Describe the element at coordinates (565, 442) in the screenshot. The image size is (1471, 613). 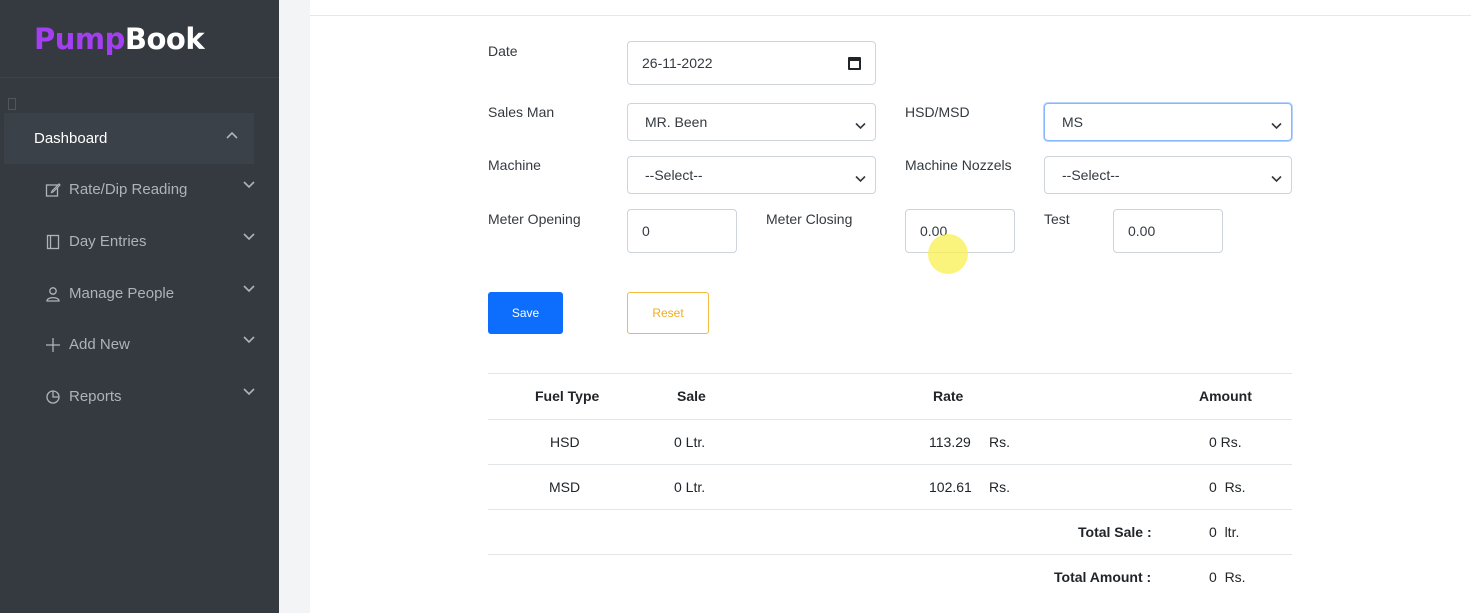
I see `cell-fuel-type: HSD` at that location.